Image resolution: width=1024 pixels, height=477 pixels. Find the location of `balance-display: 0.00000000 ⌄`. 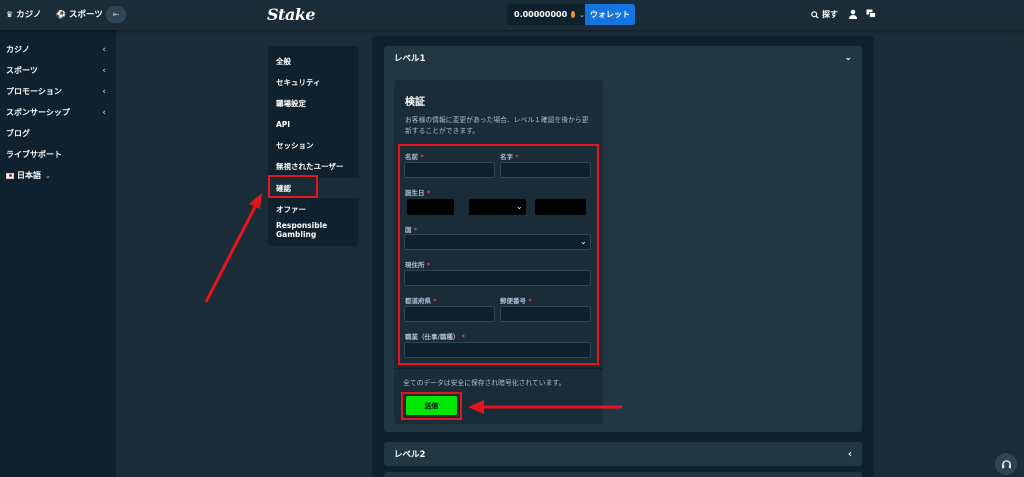

balance-display: 0.00000000 ⌄ is located at coordinates (546, 14).